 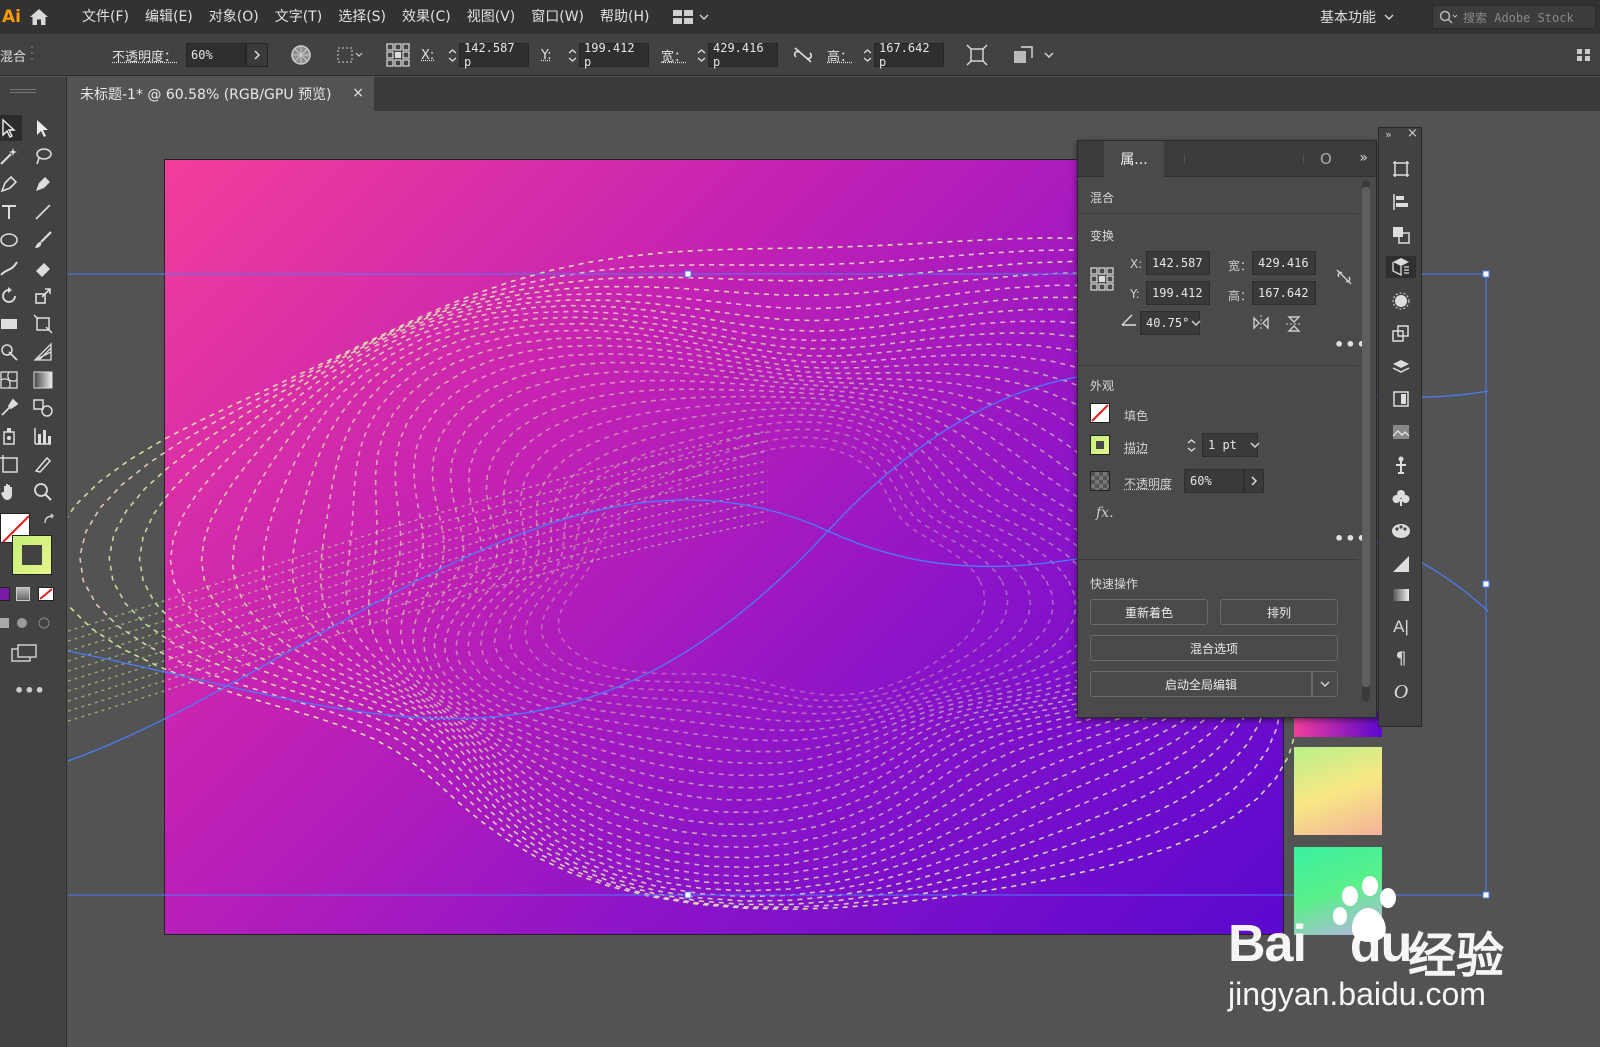 I want to click on x-field: 142.587 p, so click(x=494, y=55).